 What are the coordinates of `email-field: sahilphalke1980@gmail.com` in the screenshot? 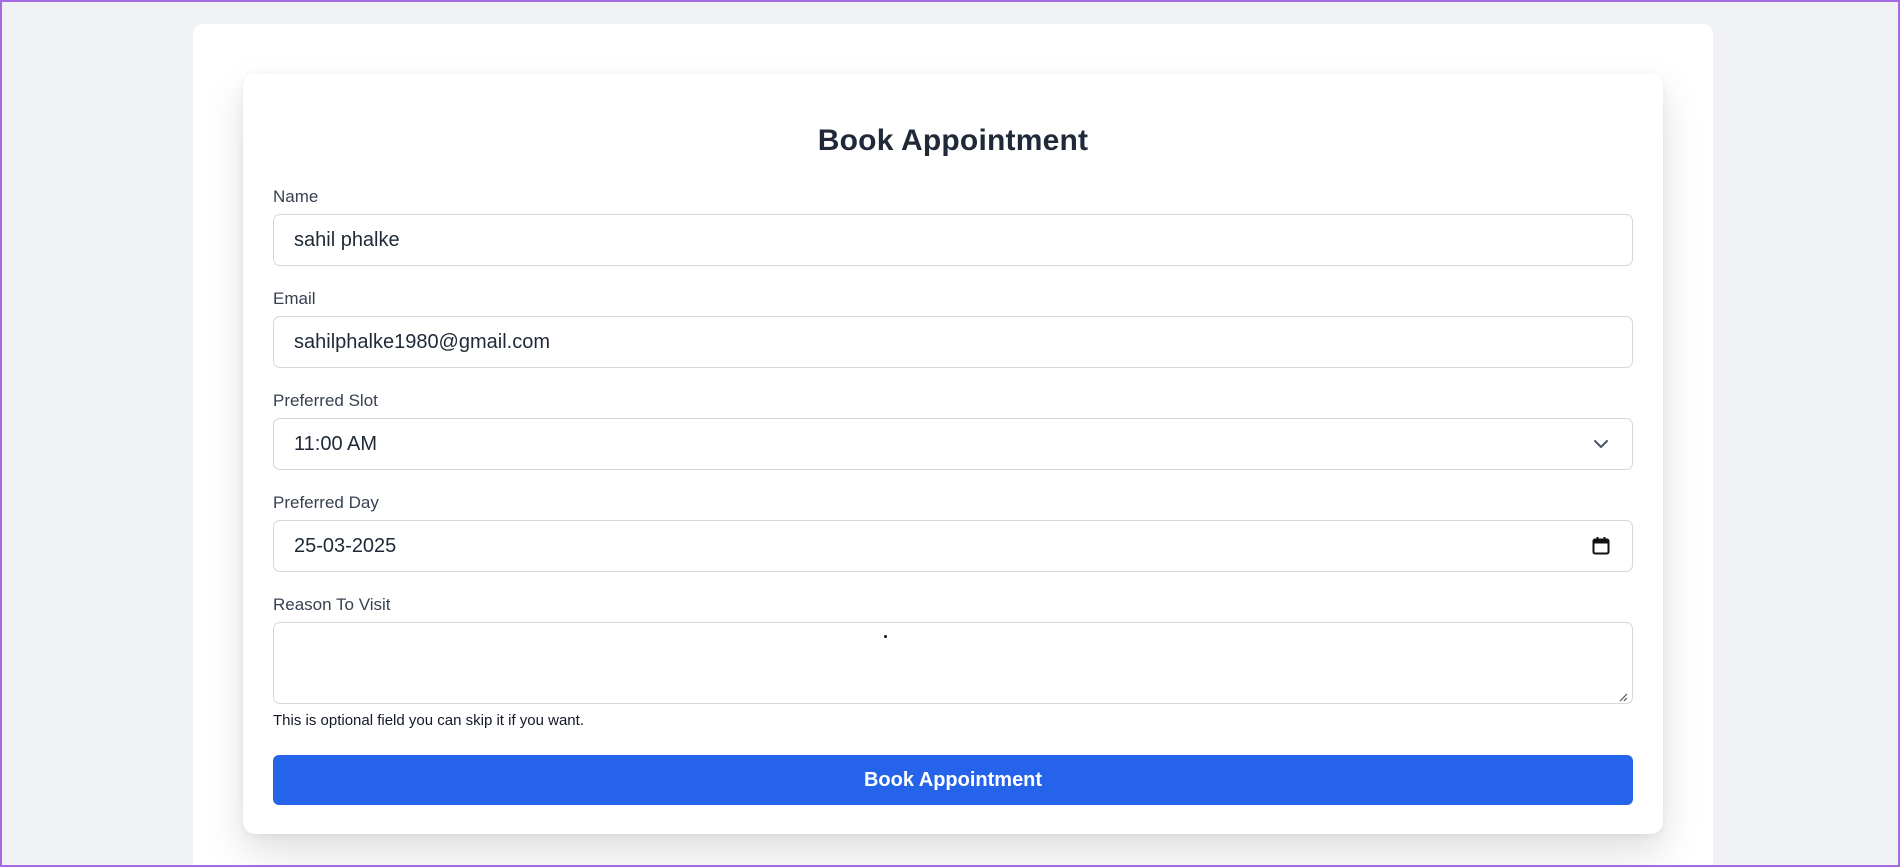 It's located at (953, 342).